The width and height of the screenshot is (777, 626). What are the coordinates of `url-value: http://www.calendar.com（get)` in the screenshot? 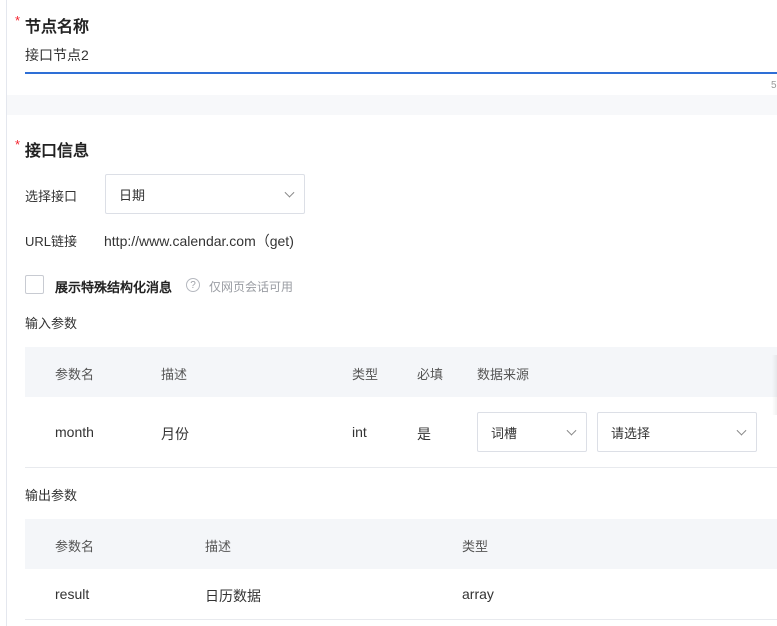 It's located at (199, 241).